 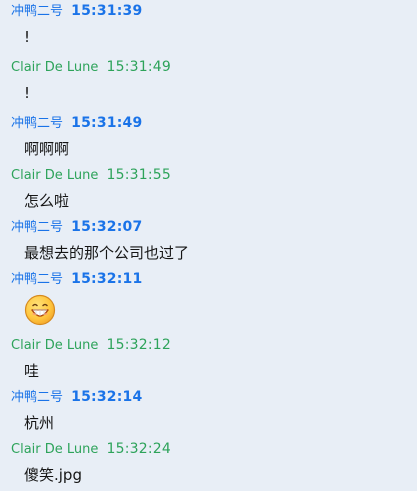 What do you see at coordinates (208, 465) in the screenshot?
I see `message-9: Clair De Lune 15:32:24 傻笑.jpg` at bounding box center [208, 465].